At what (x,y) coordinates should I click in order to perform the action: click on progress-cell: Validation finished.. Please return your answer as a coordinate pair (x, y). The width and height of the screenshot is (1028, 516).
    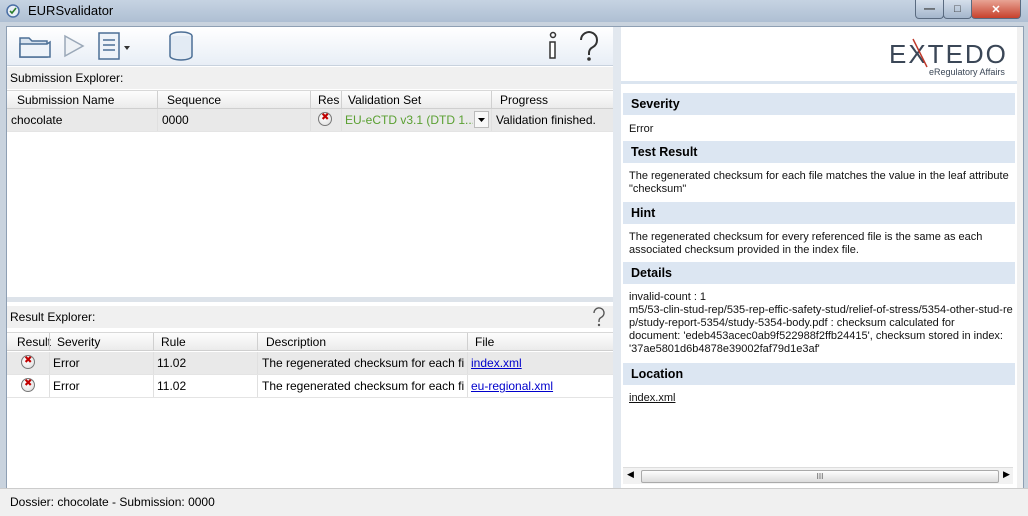
    Looking at the image, I should click on (546, 120).